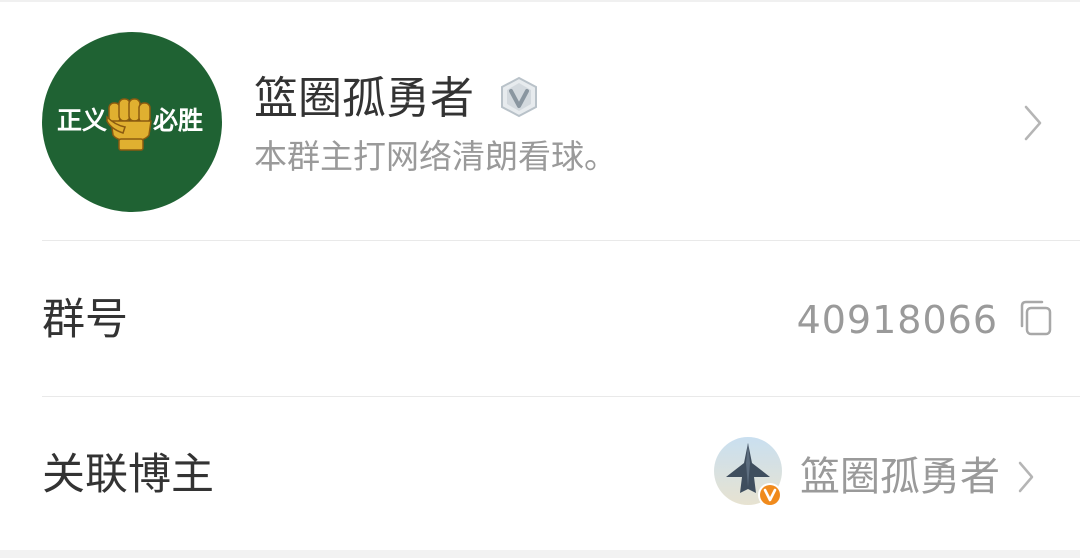  What do you see at coordinates (435, 156) in the screenshot?
I see `group-description: 本群主打网络清朗看球。` at bounding box center [435, 156].